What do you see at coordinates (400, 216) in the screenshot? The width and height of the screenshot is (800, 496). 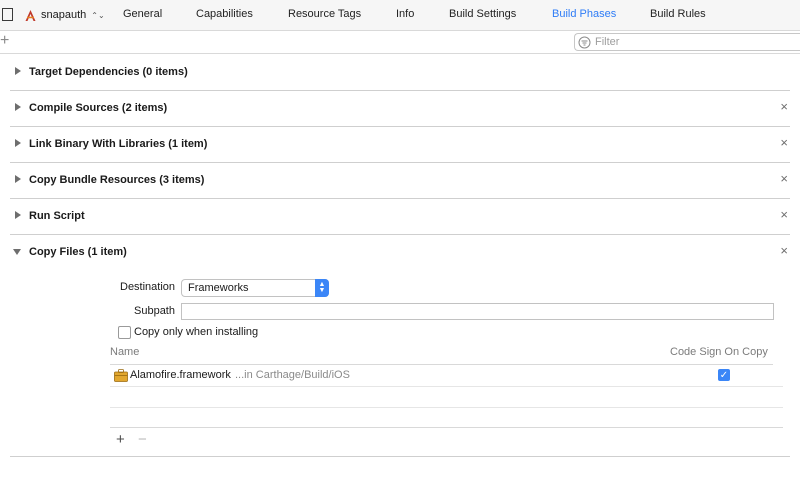 I see `phase-run-script: Run Script ×` at bounding box center [400, 216].